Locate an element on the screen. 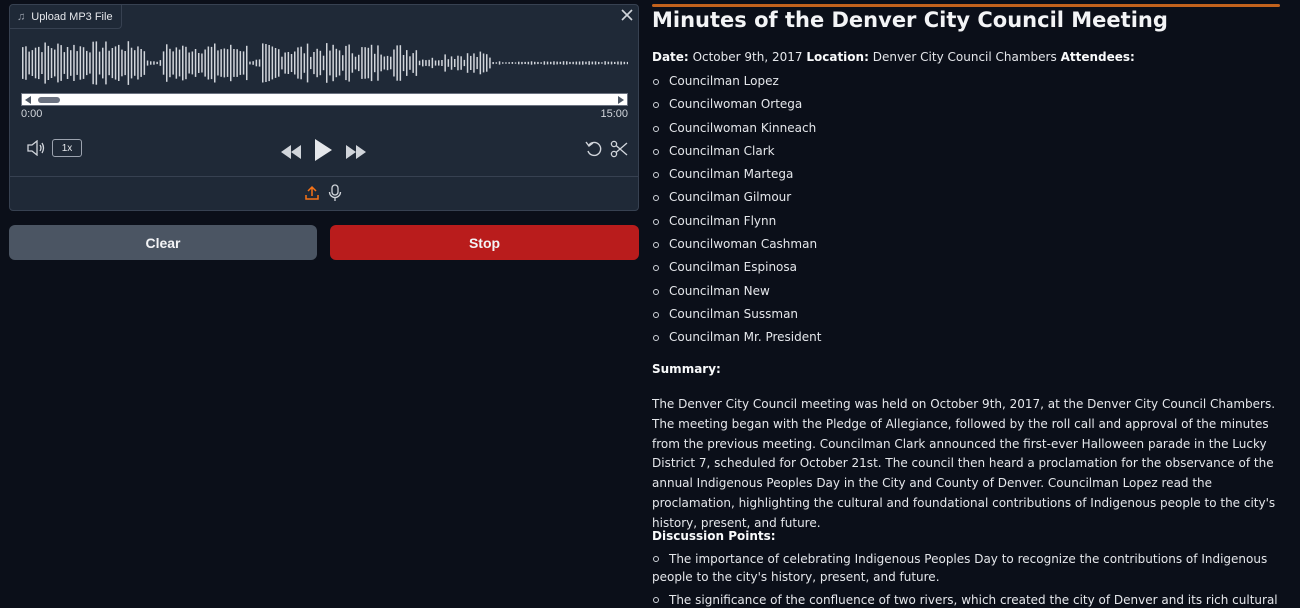 Image resolution: width=1300 pixels, height=608 pixels. list-item: Councilman Martega is located at coordinates (736, 178).